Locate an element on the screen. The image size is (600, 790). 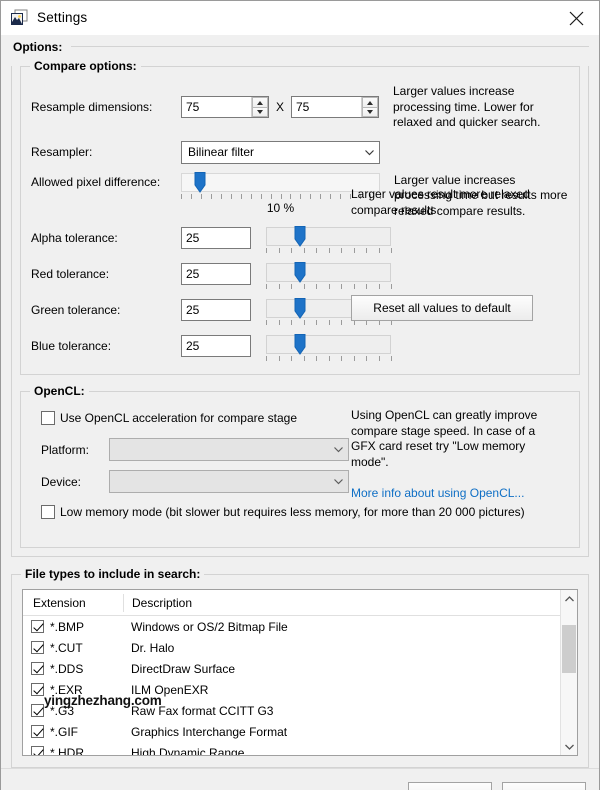
use-opencl-checkbox is located at coordinates (48, 418).